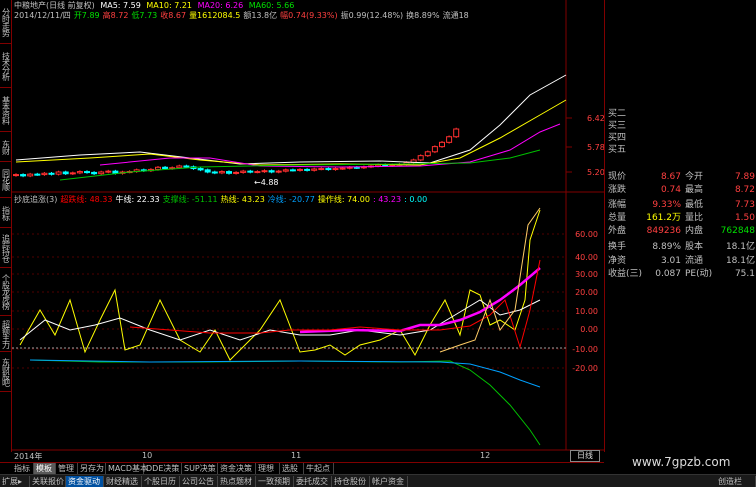  I want to click on quote-value: 8.67, so click(670, 177).